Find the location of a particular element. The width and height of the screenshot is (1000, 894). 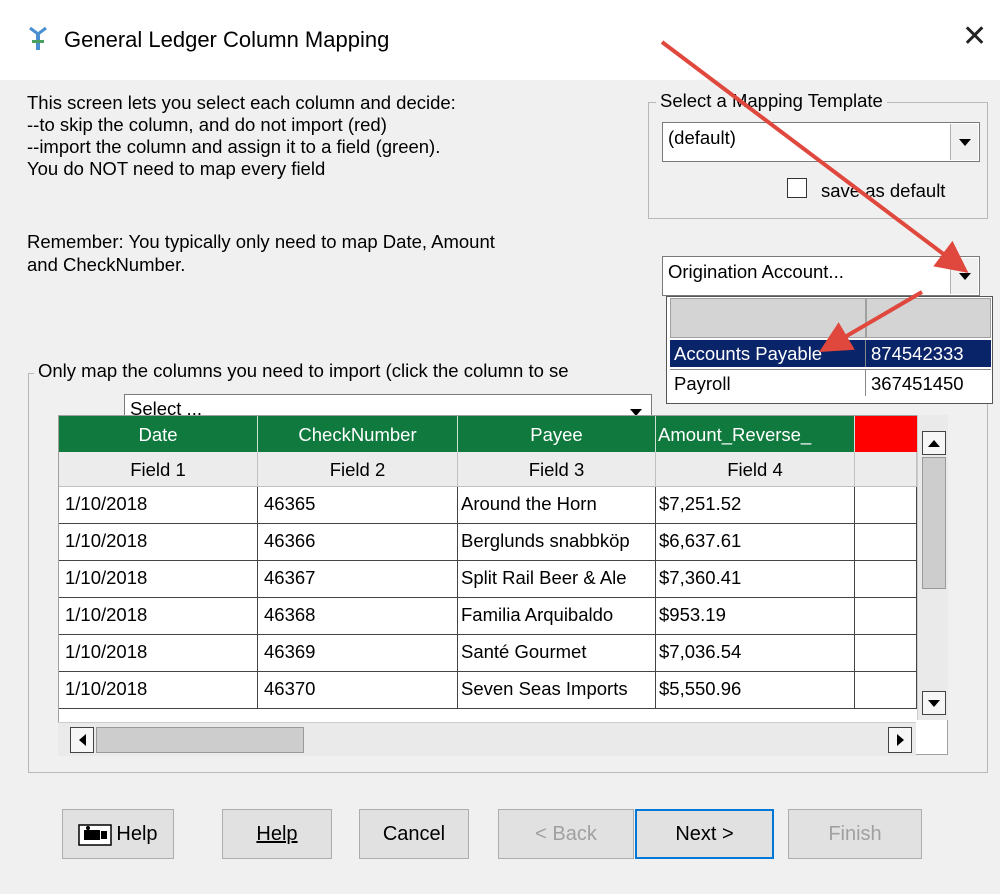

table-cell: Santé Gourmet is located at coordinates (557, 653).